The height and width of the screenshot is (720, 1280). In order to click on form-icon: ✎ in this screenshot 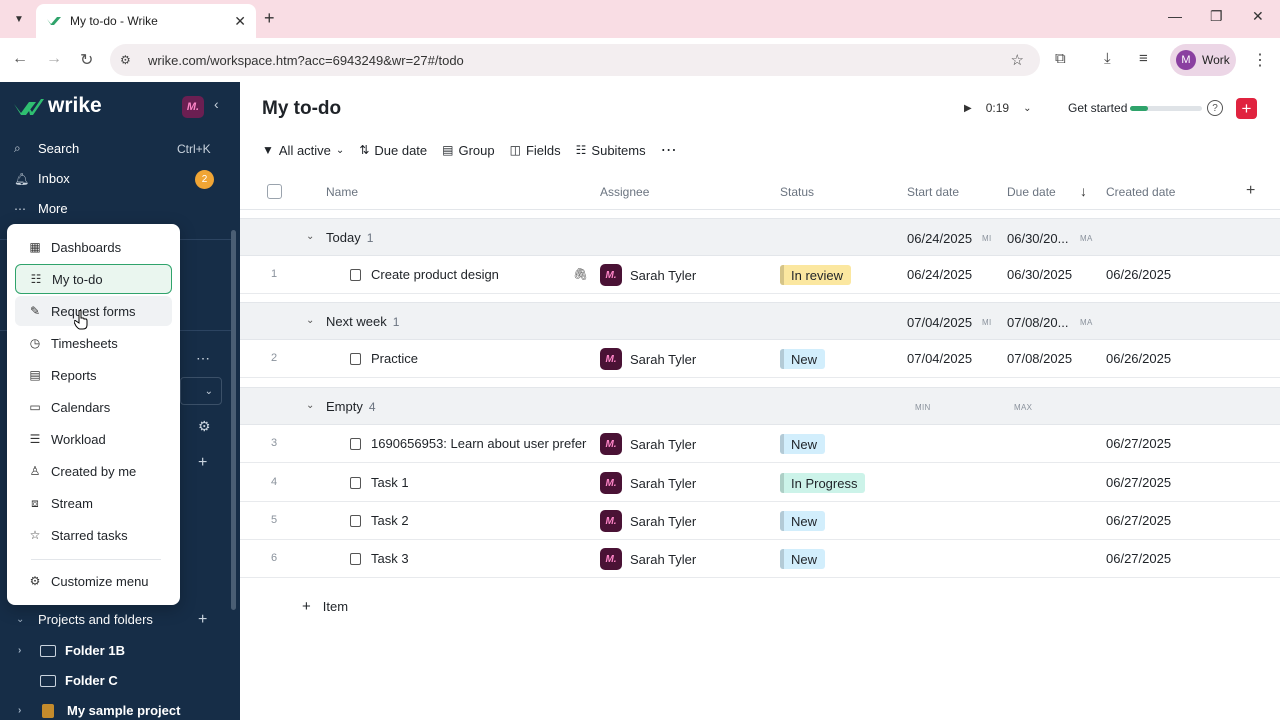, I will do `click(35, 311)`.